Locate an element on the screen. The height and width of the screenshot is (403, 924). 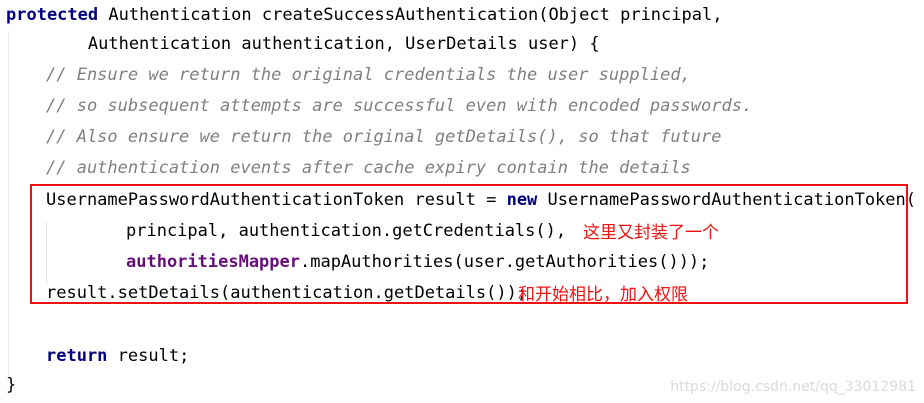
watermark: https://blog.csdn.net/qq_33012981 is located at coordinates (793, 387).